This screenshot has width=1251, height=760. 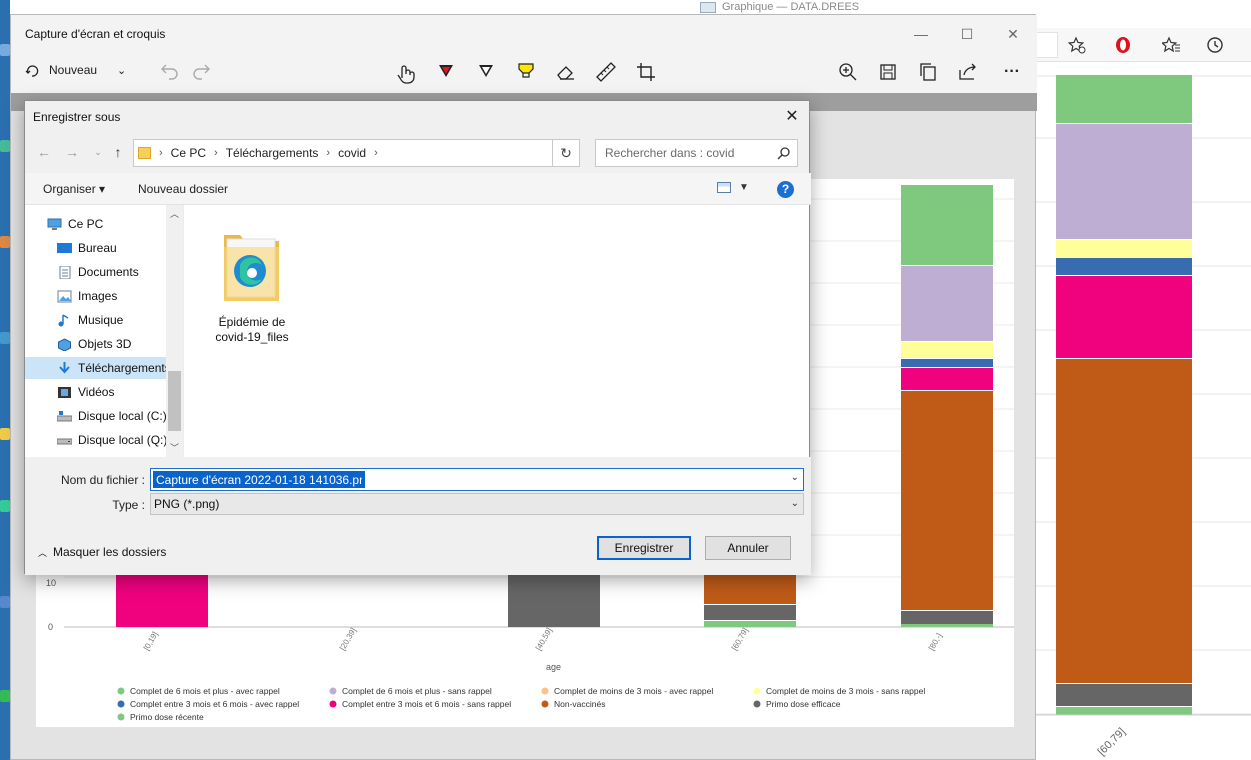 I want to click on hide-folders-toggle: ︿ Masquer les dossiers, so click(x=102, y=552).